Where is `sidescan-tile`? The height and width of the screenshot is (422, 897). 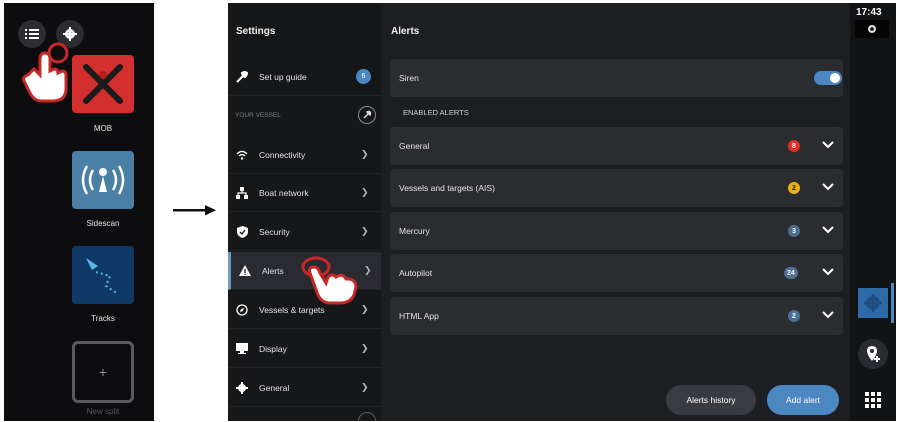
sidescan-tile is located at coordinates (103, 180).